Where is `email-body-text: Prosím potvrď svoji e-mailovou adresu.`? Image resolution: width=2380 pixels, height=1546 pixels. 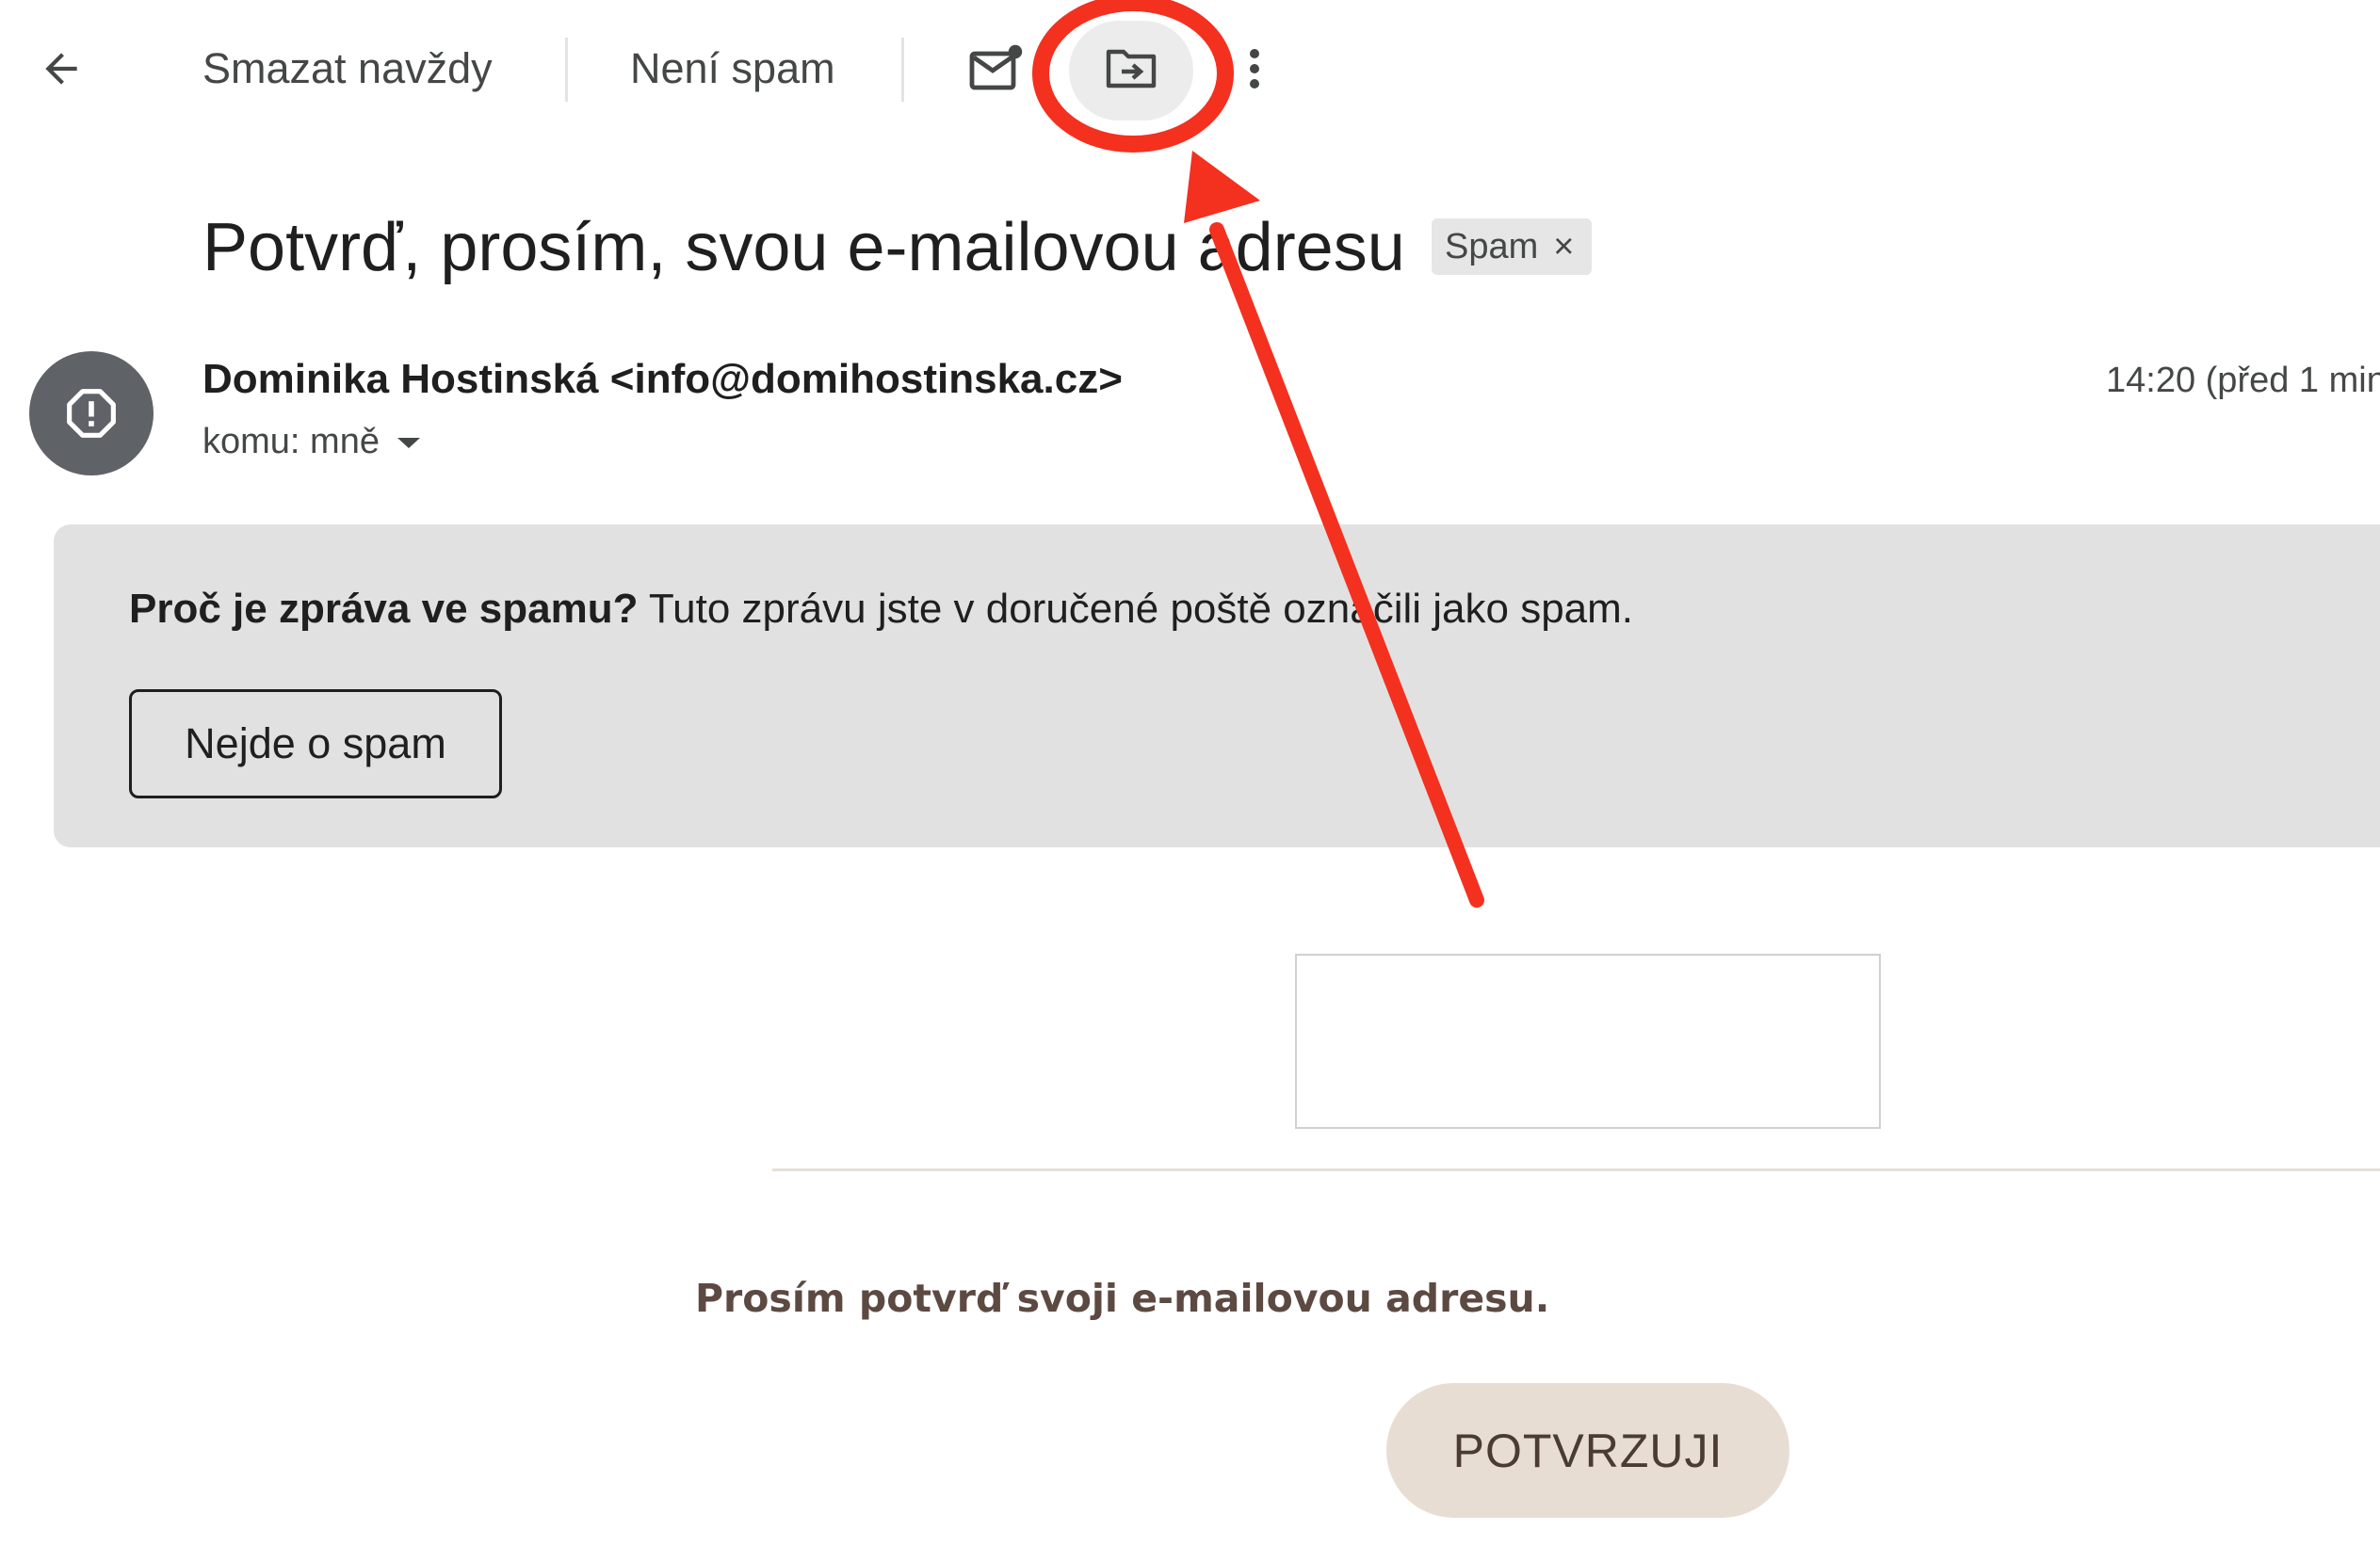
email-body-text: Prosím potvrď svoji e-mailovou adresu. is located at coordinates (1122, 1298).